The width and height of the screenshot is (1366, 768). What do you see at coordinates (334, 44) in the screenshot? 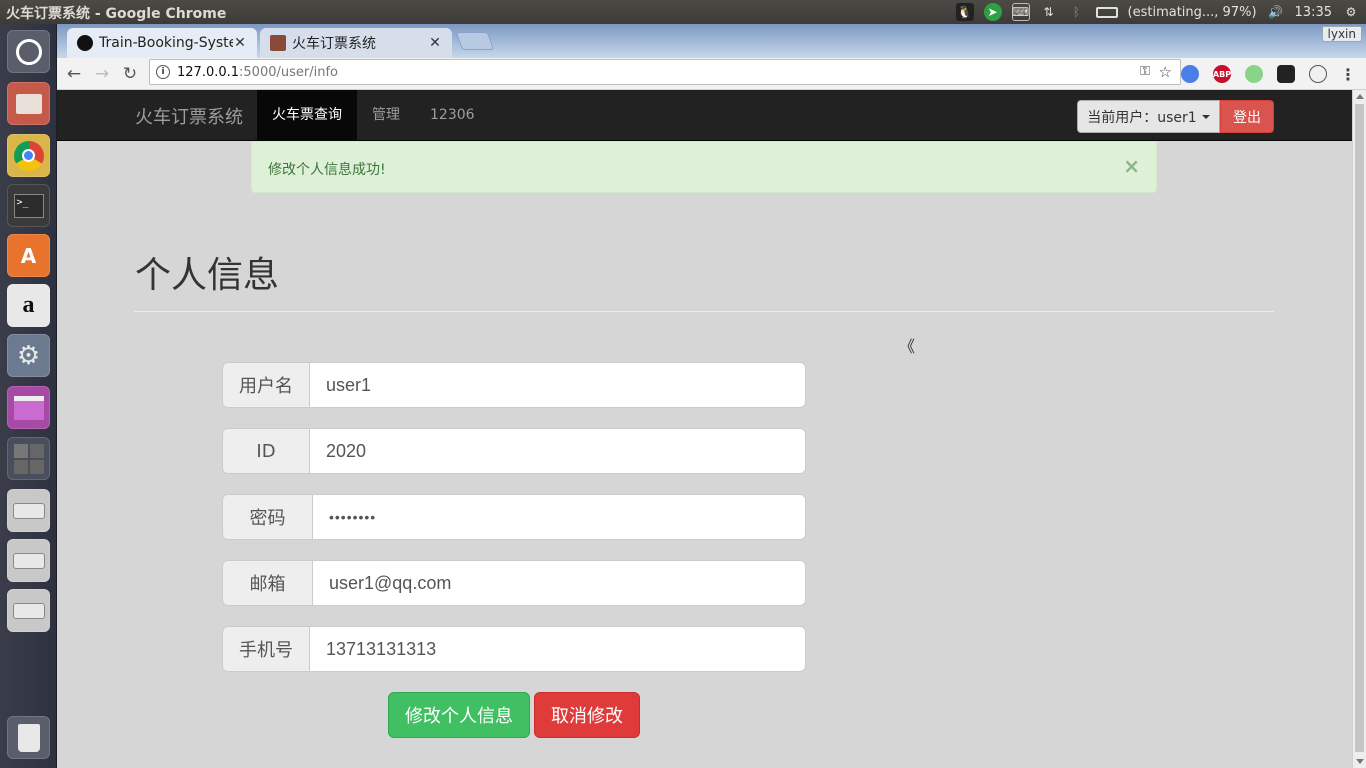
I see `tab-label: 火车订票系统` at bounding box center [334, 44].